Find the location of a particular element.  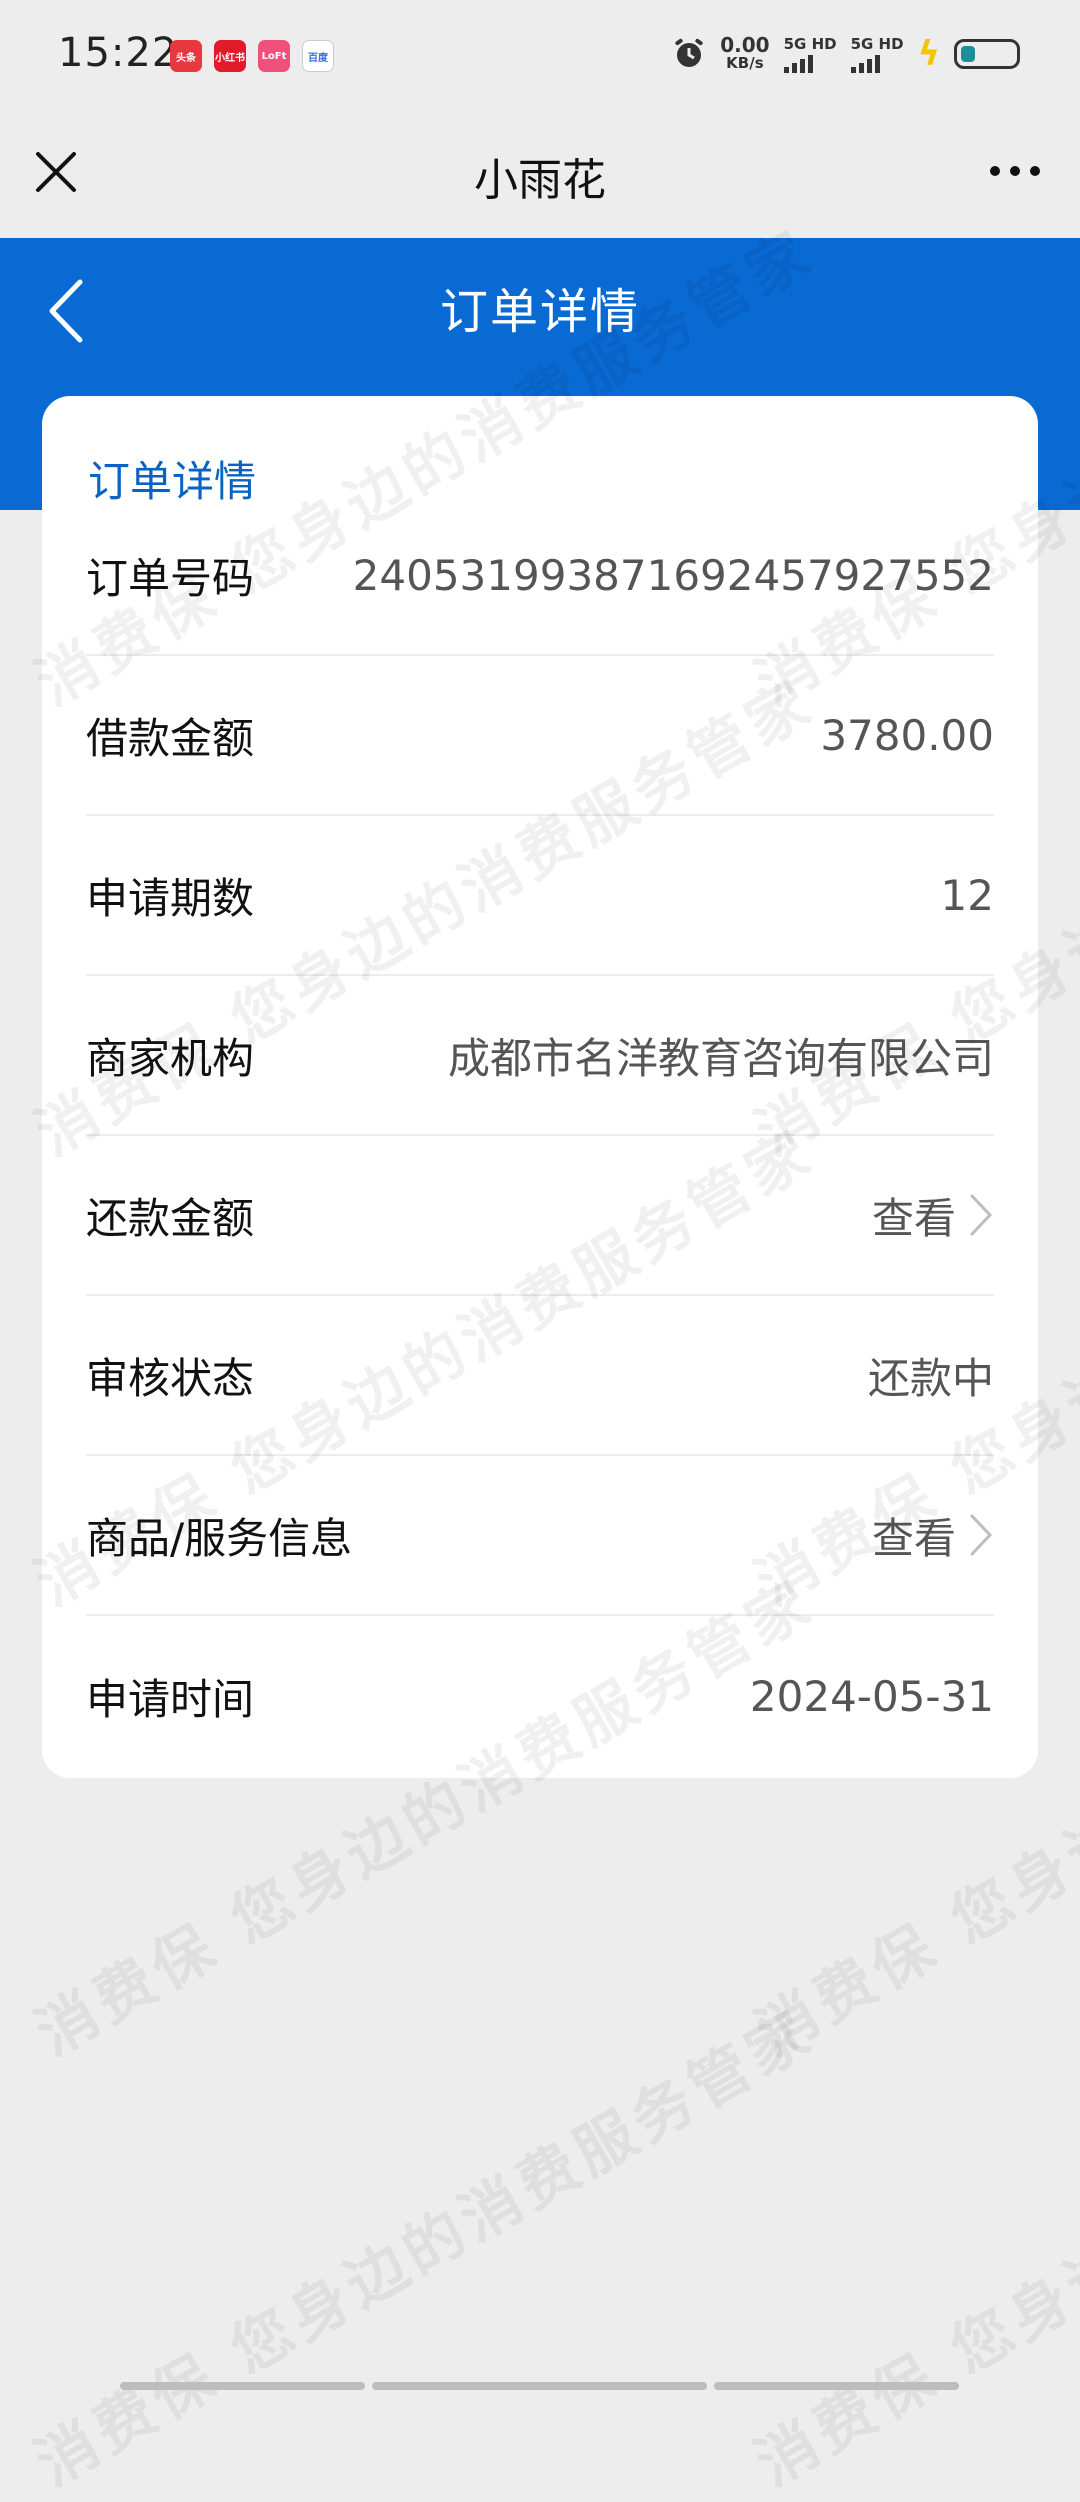

alarm-icon is located at coordinates (689, 54).